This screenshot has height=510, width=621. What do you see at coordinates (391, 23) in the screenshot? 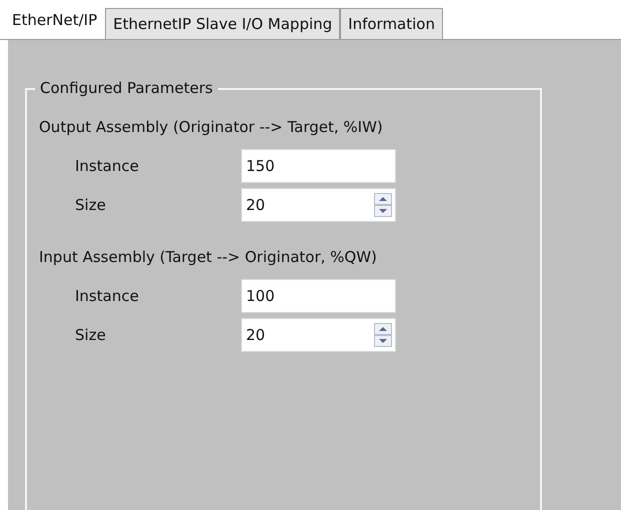
I see `tab: Information` at bounding box center [391, 23].